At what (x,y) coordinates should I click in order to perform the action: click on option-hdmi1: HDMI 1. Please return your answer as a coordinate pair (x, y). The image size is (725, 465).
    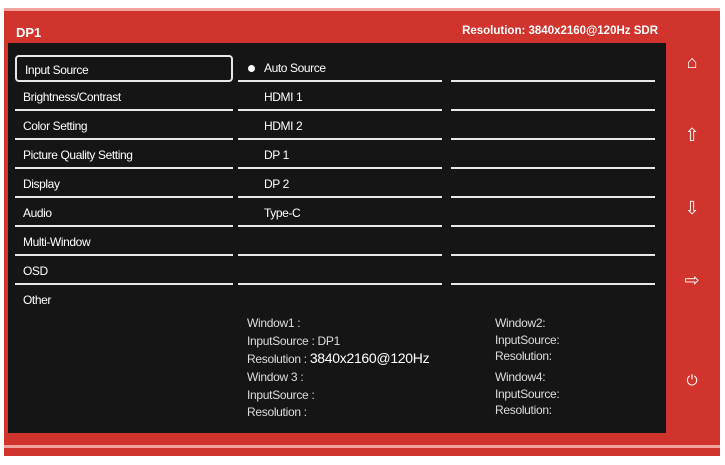
    Looking at the image, I should click on (340, 97).